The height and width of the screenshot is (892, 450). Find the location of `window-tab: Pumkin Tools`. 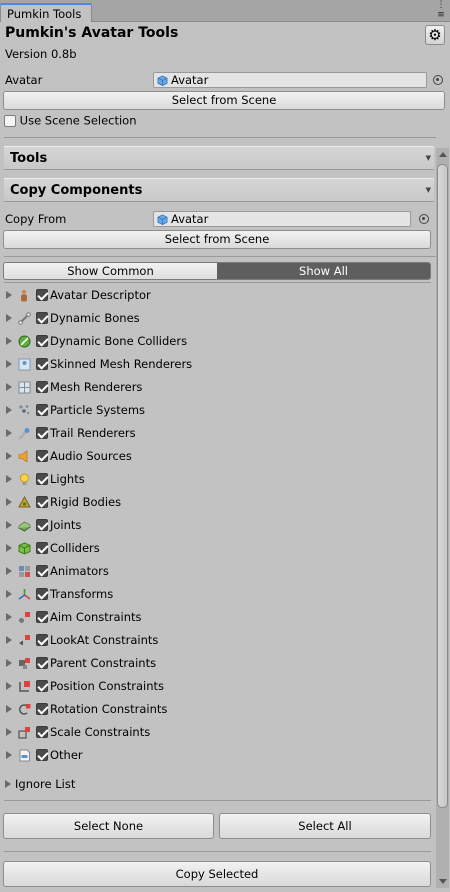

window-tab: Pumkin Tools is located at coordinates (46, 12).